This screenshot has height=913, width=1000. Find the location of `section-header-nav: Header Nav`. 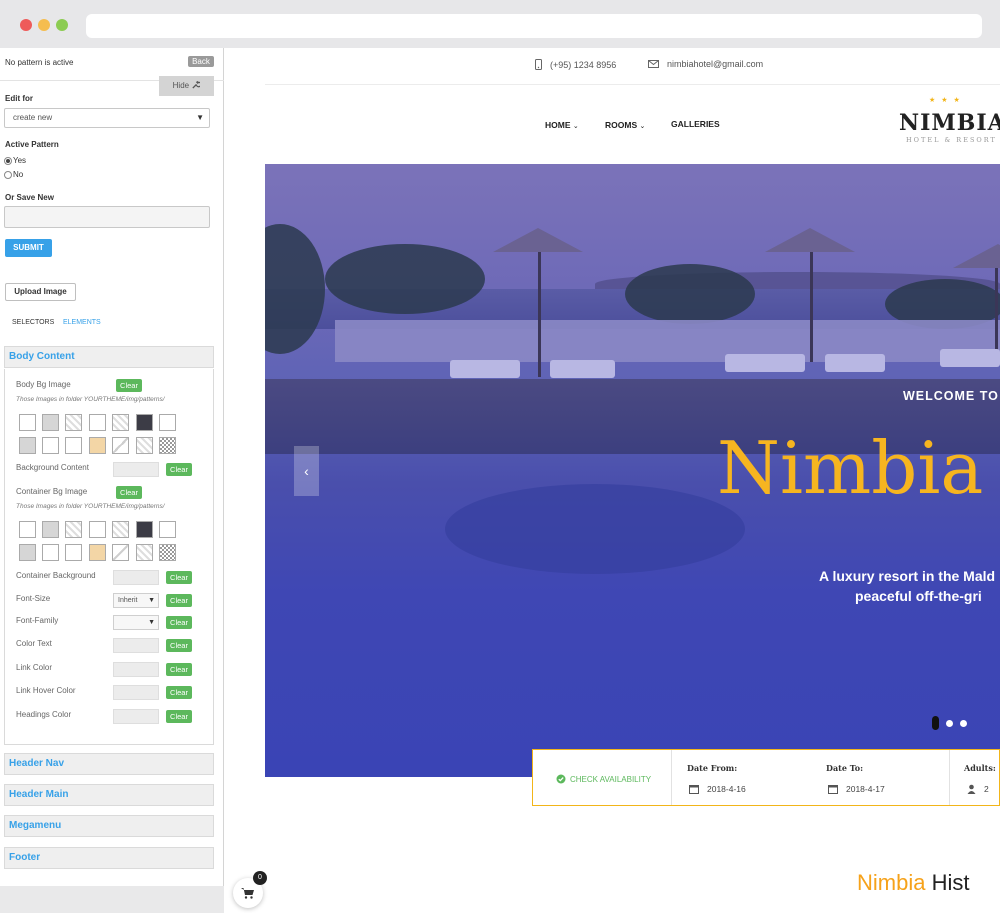

section-header-nav: Header Nav is located at coordinates (109, 764).